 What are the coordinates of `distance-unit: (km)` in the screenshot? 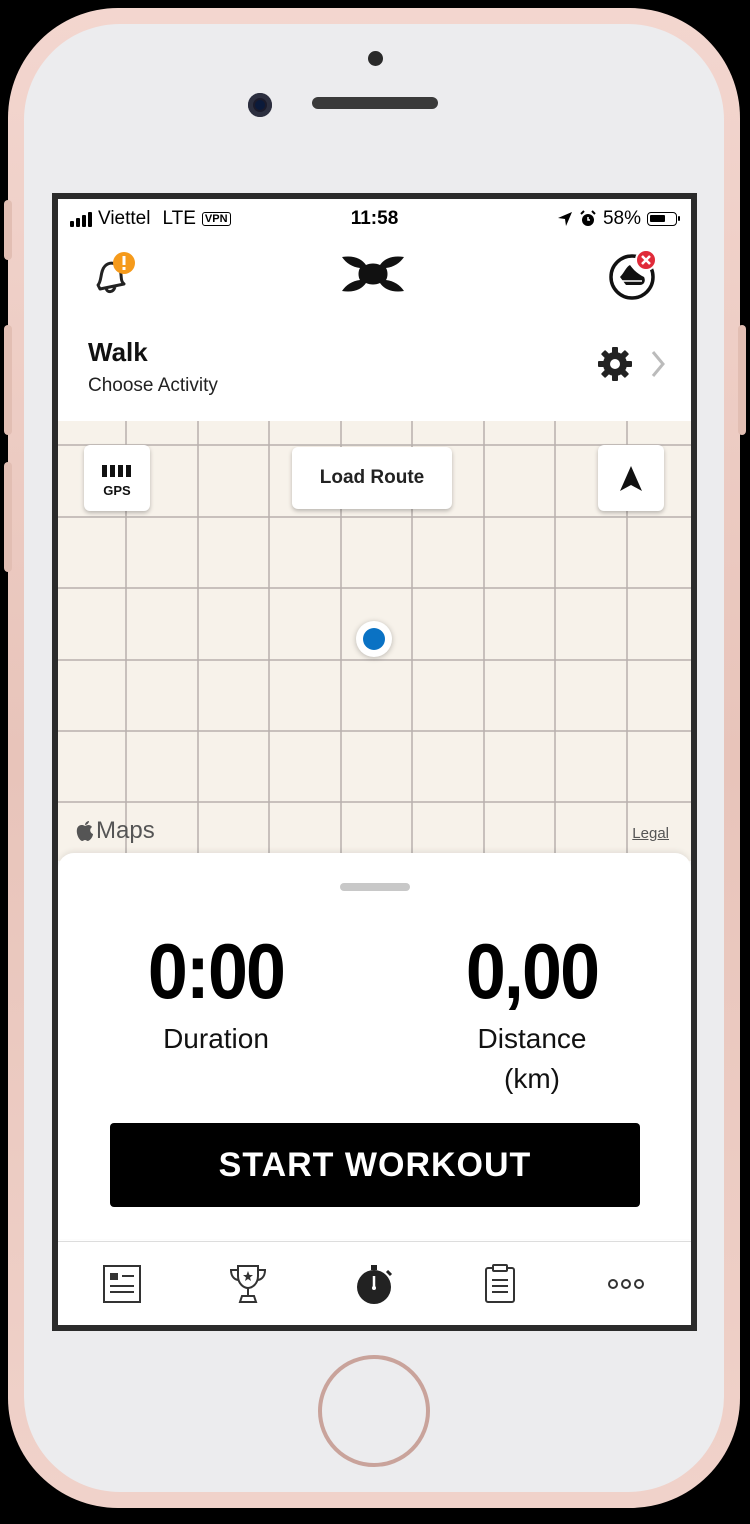 It's located at (532, 1078).